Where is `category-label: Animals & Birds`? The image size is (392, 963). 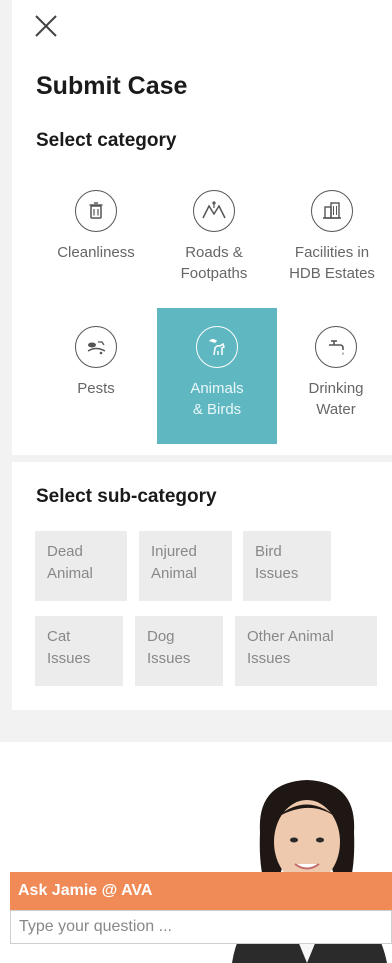 category-label: Animals & Birds is located at coordinates (217, 399).